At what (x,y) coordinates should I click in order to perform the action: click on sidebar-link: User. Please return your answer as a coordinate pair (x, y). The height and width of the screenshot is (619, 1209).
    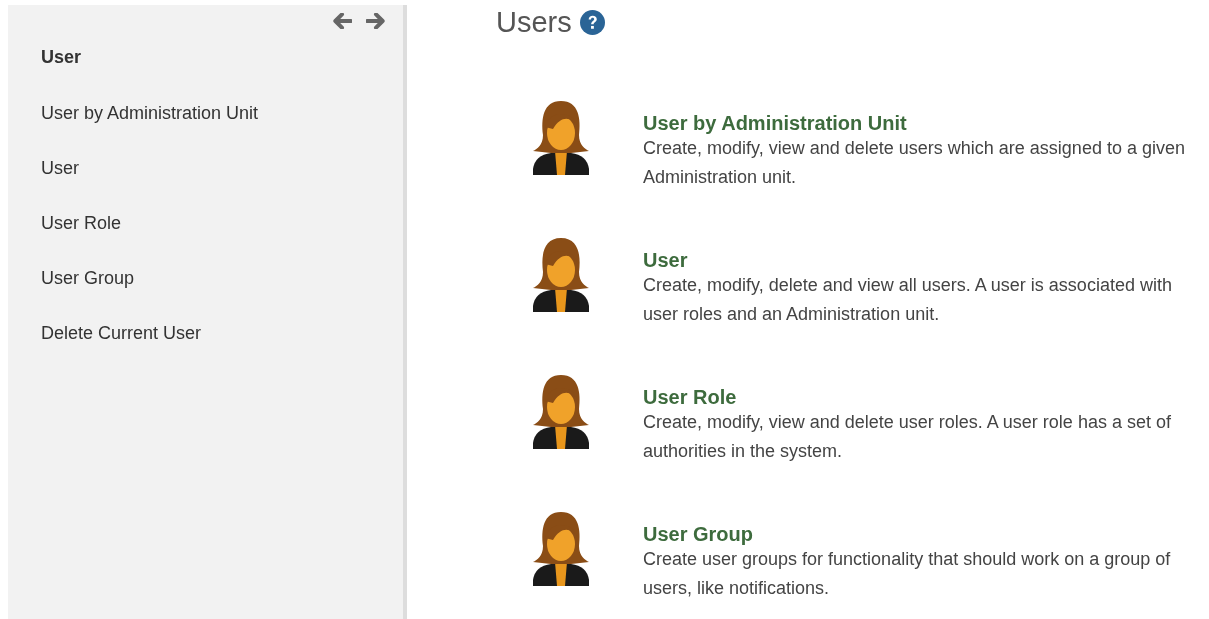
    Looking at the image, I should click on (205, 168).